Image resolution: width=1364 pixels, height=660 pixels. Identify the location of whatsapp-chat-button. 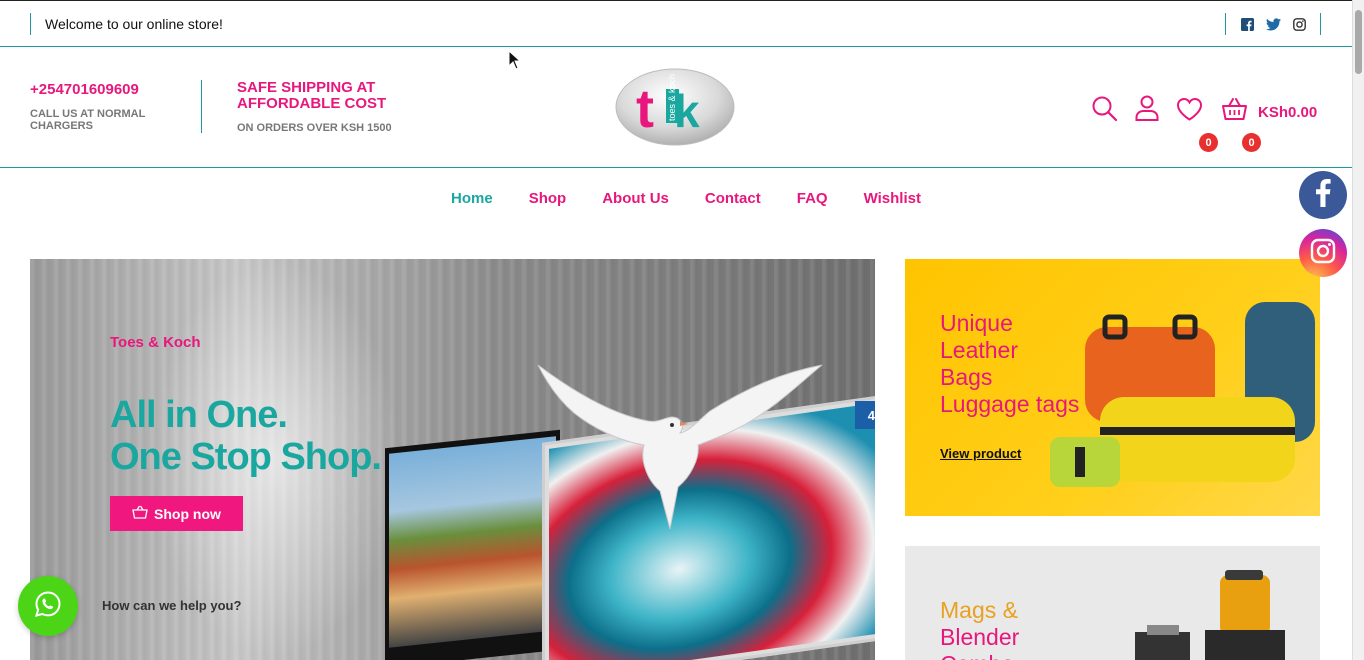
(48, 606).